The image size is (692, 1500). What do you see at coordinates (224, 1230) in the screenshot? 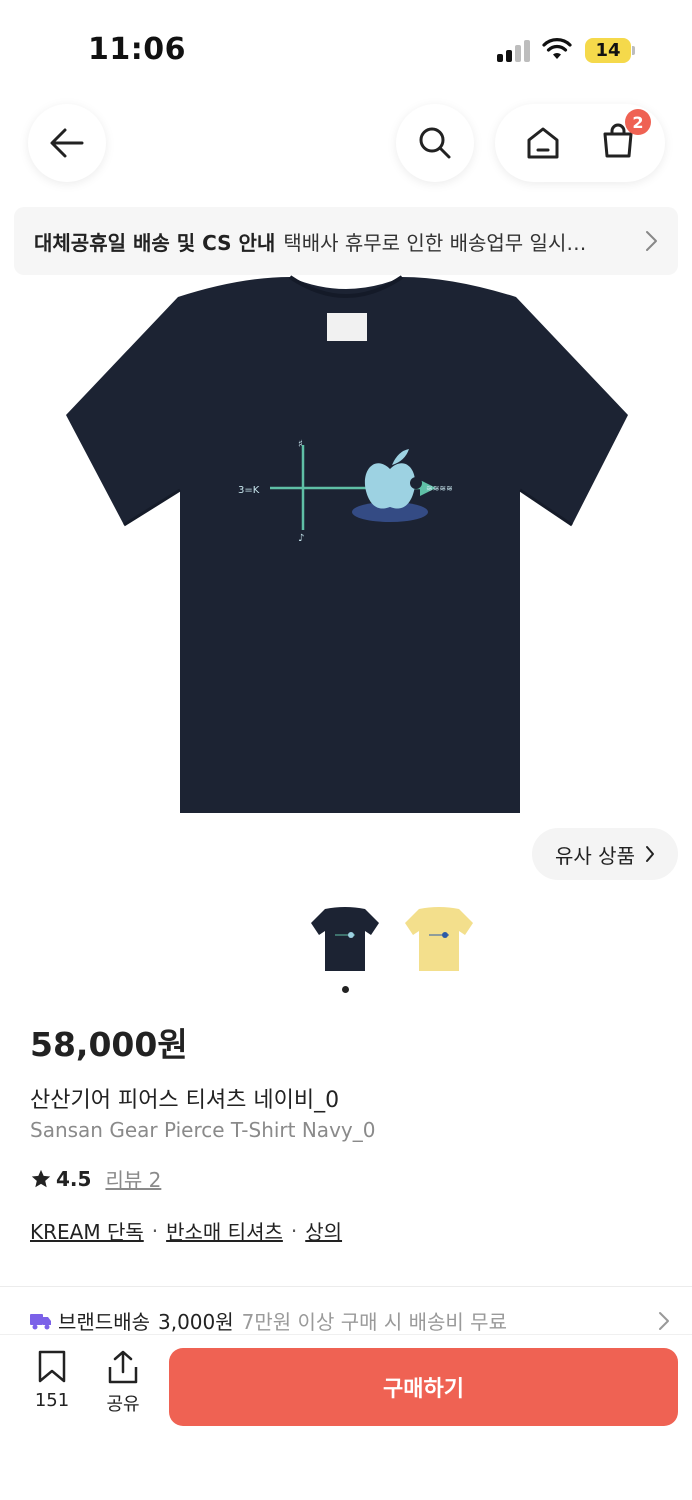
I see `category-short-sleeve-tshirt: 반소매 티셔츠` at bounding box center [224, 1230].